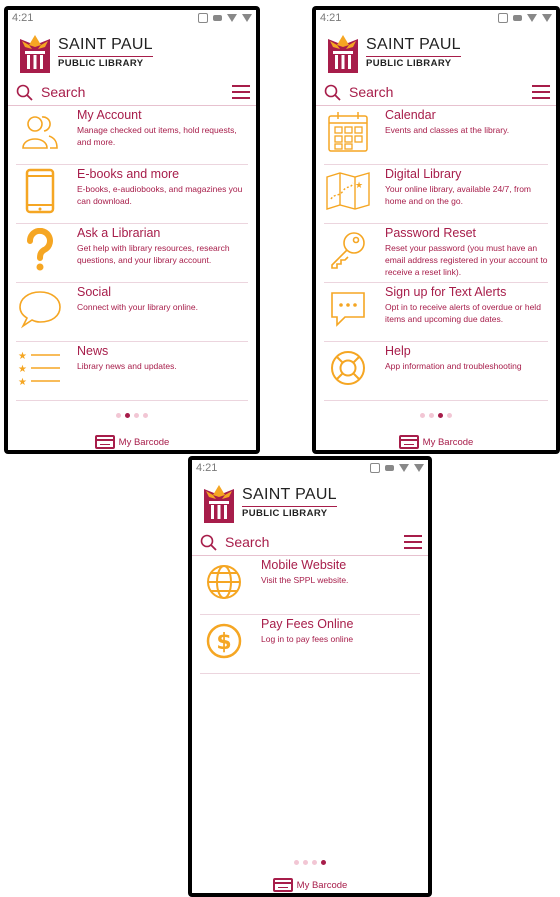  I want to click on menu-item-title: Ask a Librarian, so click(119, 233).